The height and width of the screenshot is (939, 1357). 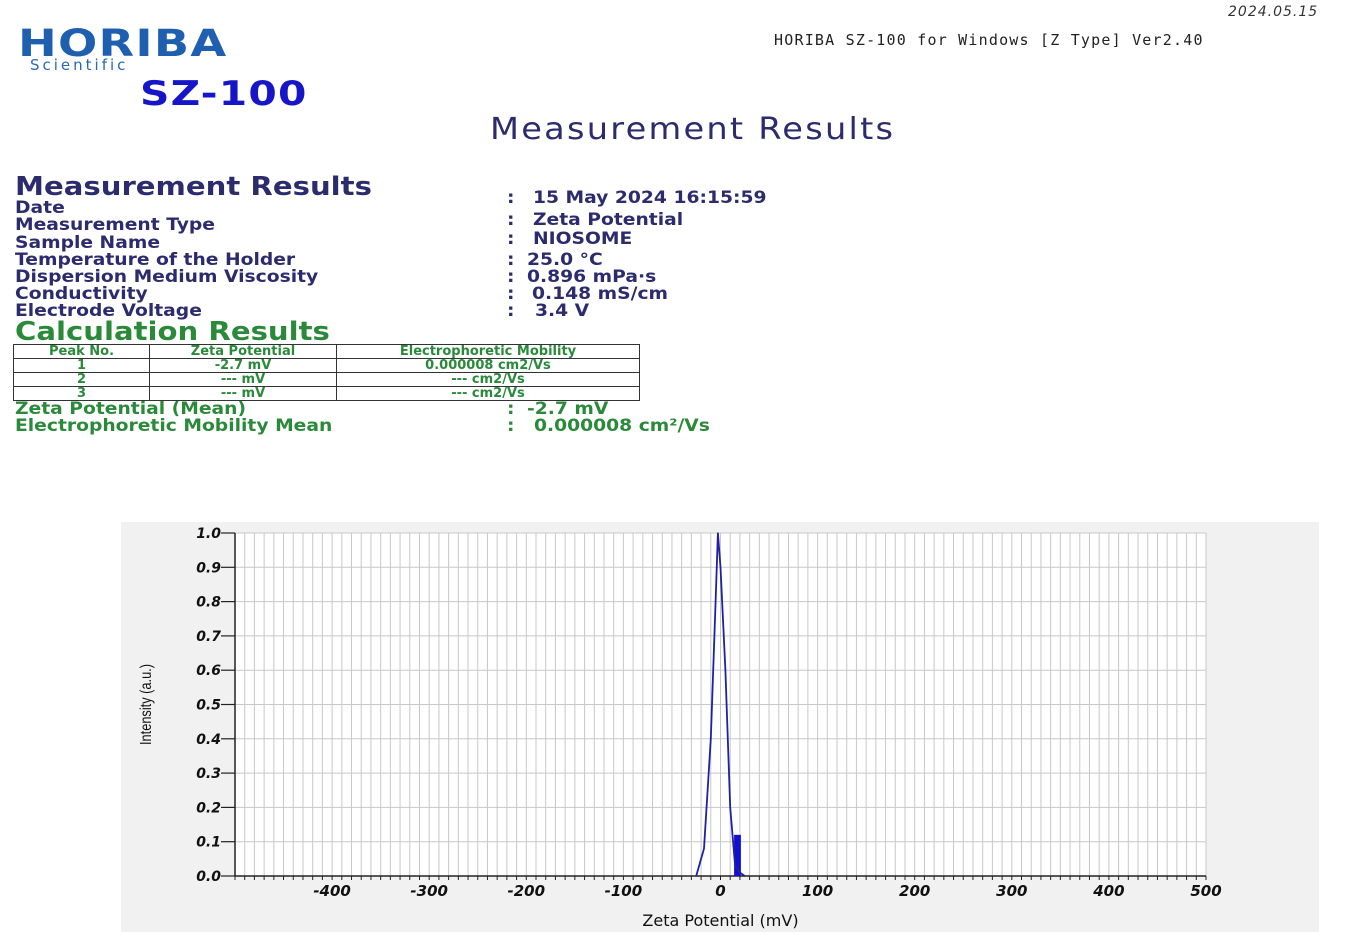 I want to click on y-tick-label: 0.3, so click(x=208, y=774).